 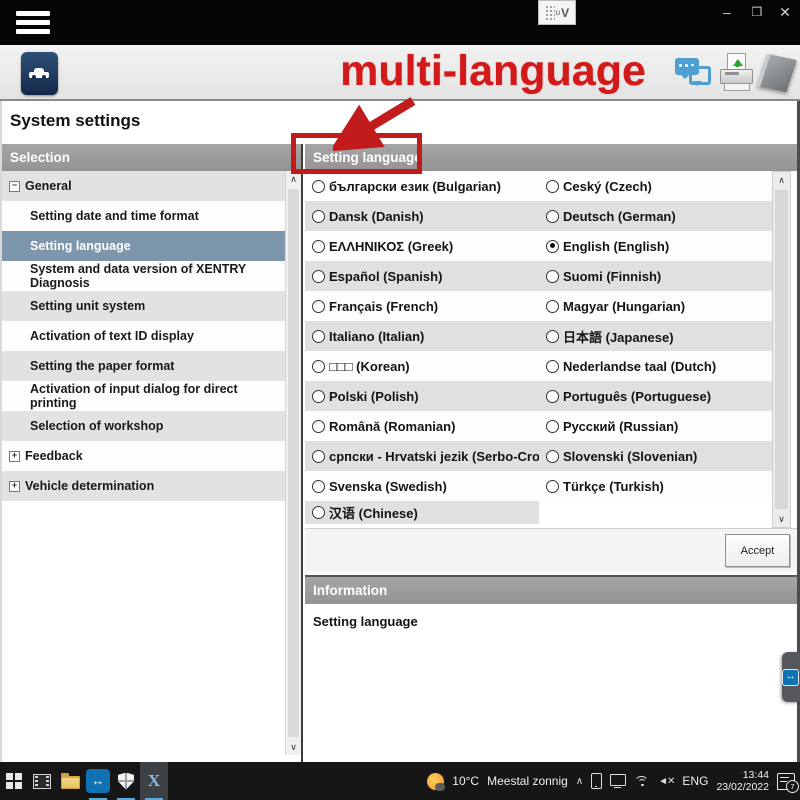 What do you see at coordinates (597, 781) in the screenshot?
I see `phone-icon` at bounding box center [597, 781].